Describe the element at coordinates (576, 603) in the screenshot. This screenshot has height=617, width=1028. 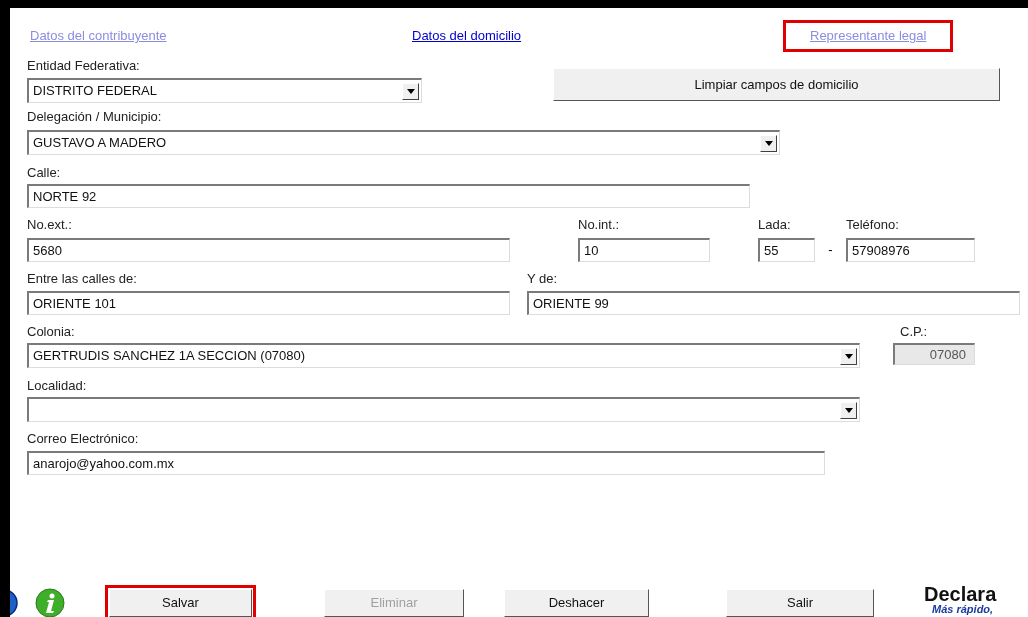
I see `action-button: Deshacer` at that location.